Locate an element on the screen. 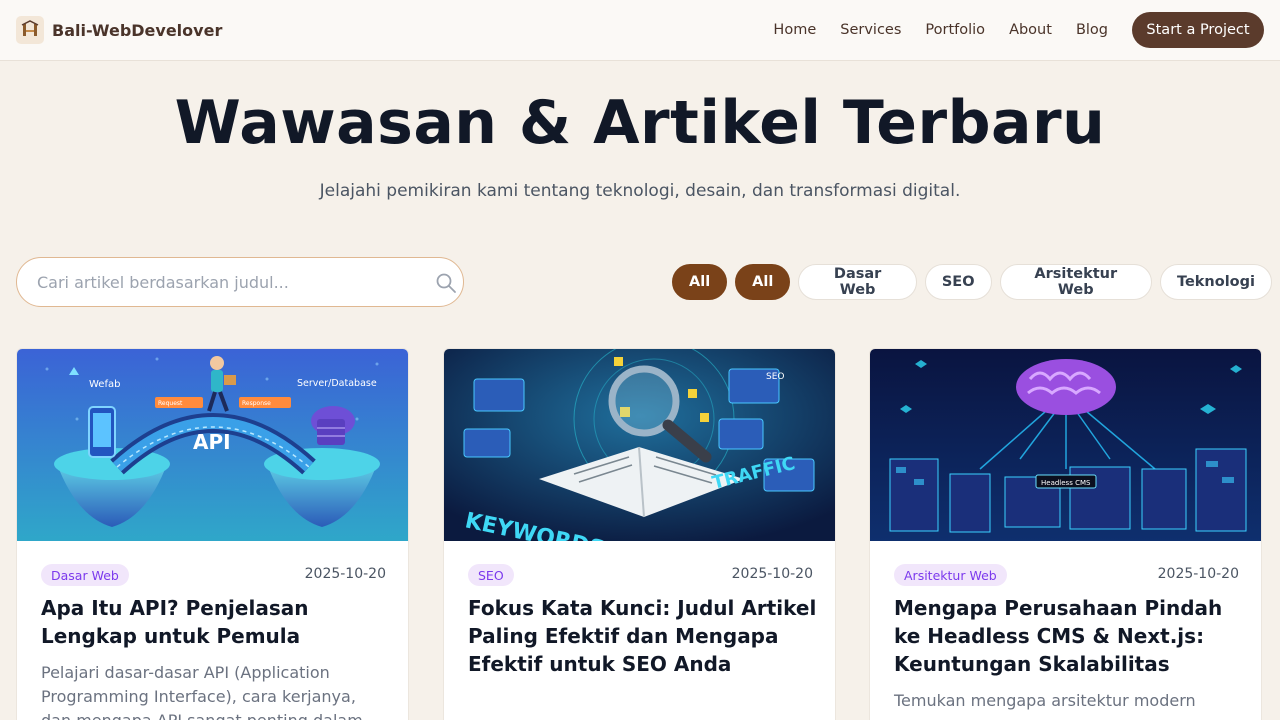  nav-blog: Blog is located at coordinates (1092, 30).